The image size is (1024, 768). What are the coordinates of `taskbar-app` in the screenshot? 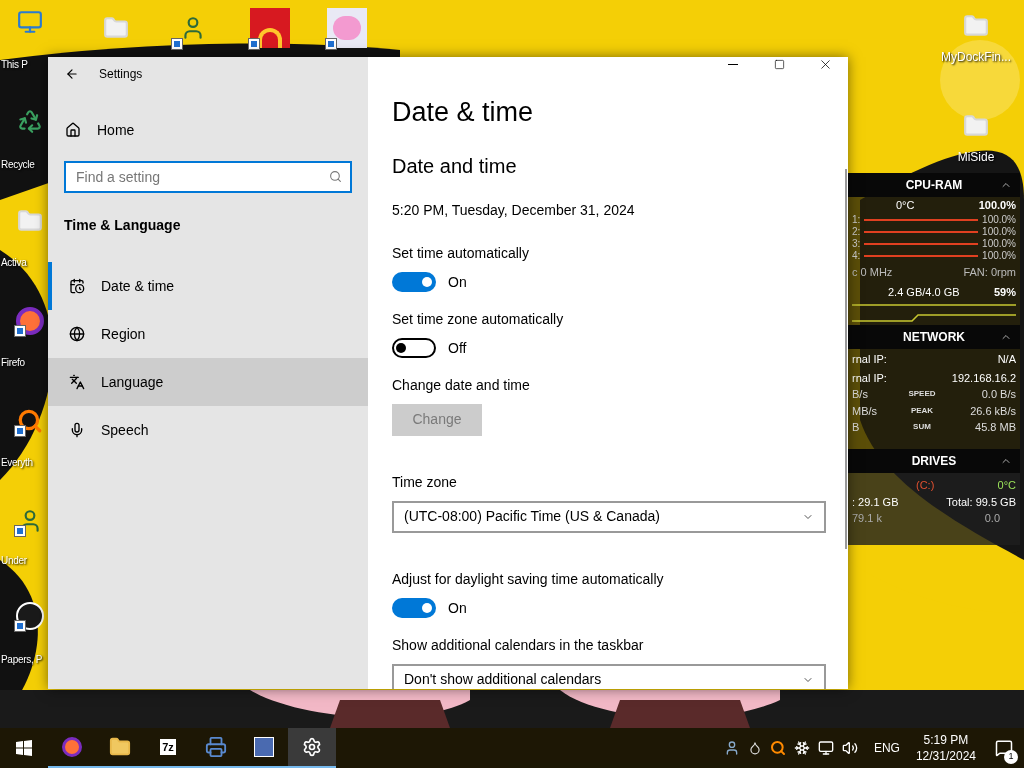 It's located at (312, 748).